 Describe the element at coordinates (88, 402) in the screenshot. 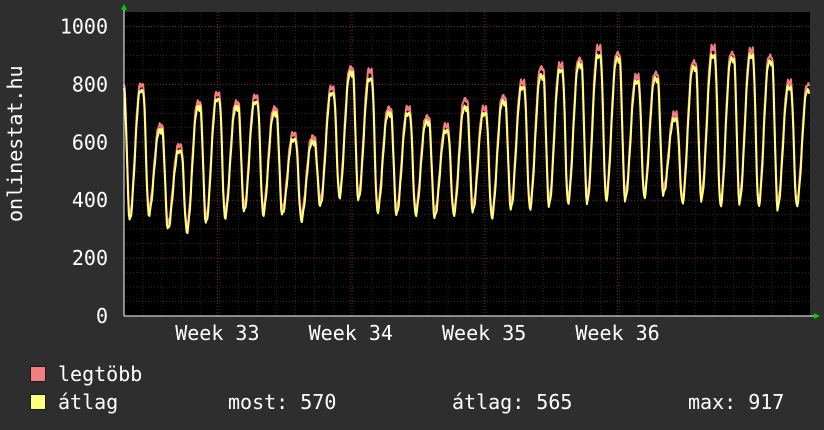

I see `legend-label-avg: átlag` at that location.